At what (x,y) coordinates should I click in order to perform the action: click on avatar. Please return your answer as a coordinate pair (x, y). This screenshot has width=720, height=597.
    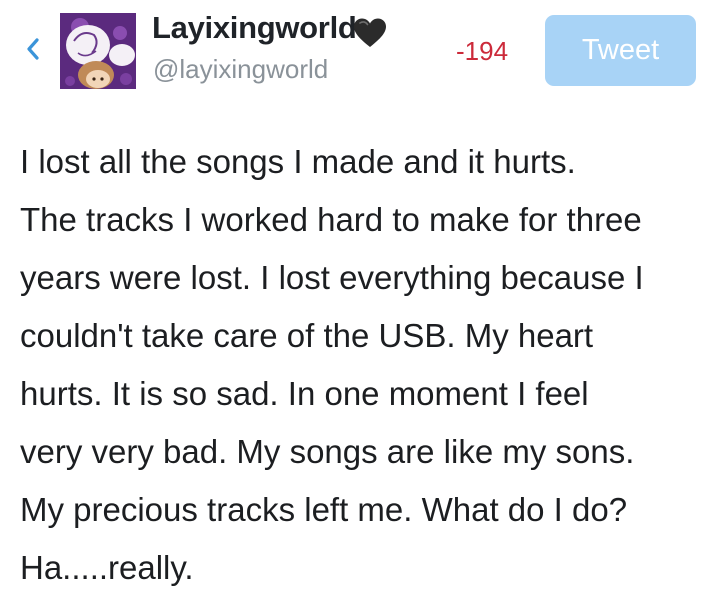
    Looking at the image, I should click on (98, 51).